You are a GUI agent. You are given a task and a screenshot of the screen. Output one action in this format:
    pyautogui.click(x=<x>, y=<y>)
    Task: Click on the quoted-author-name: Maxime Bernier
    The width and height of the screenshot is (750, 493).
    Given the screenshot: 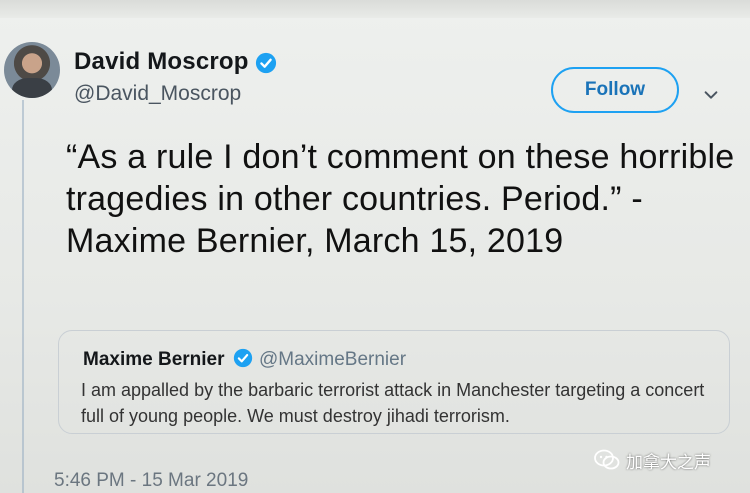 What is the action you would take?
    pyautogui.click(x=154, y=359)
    